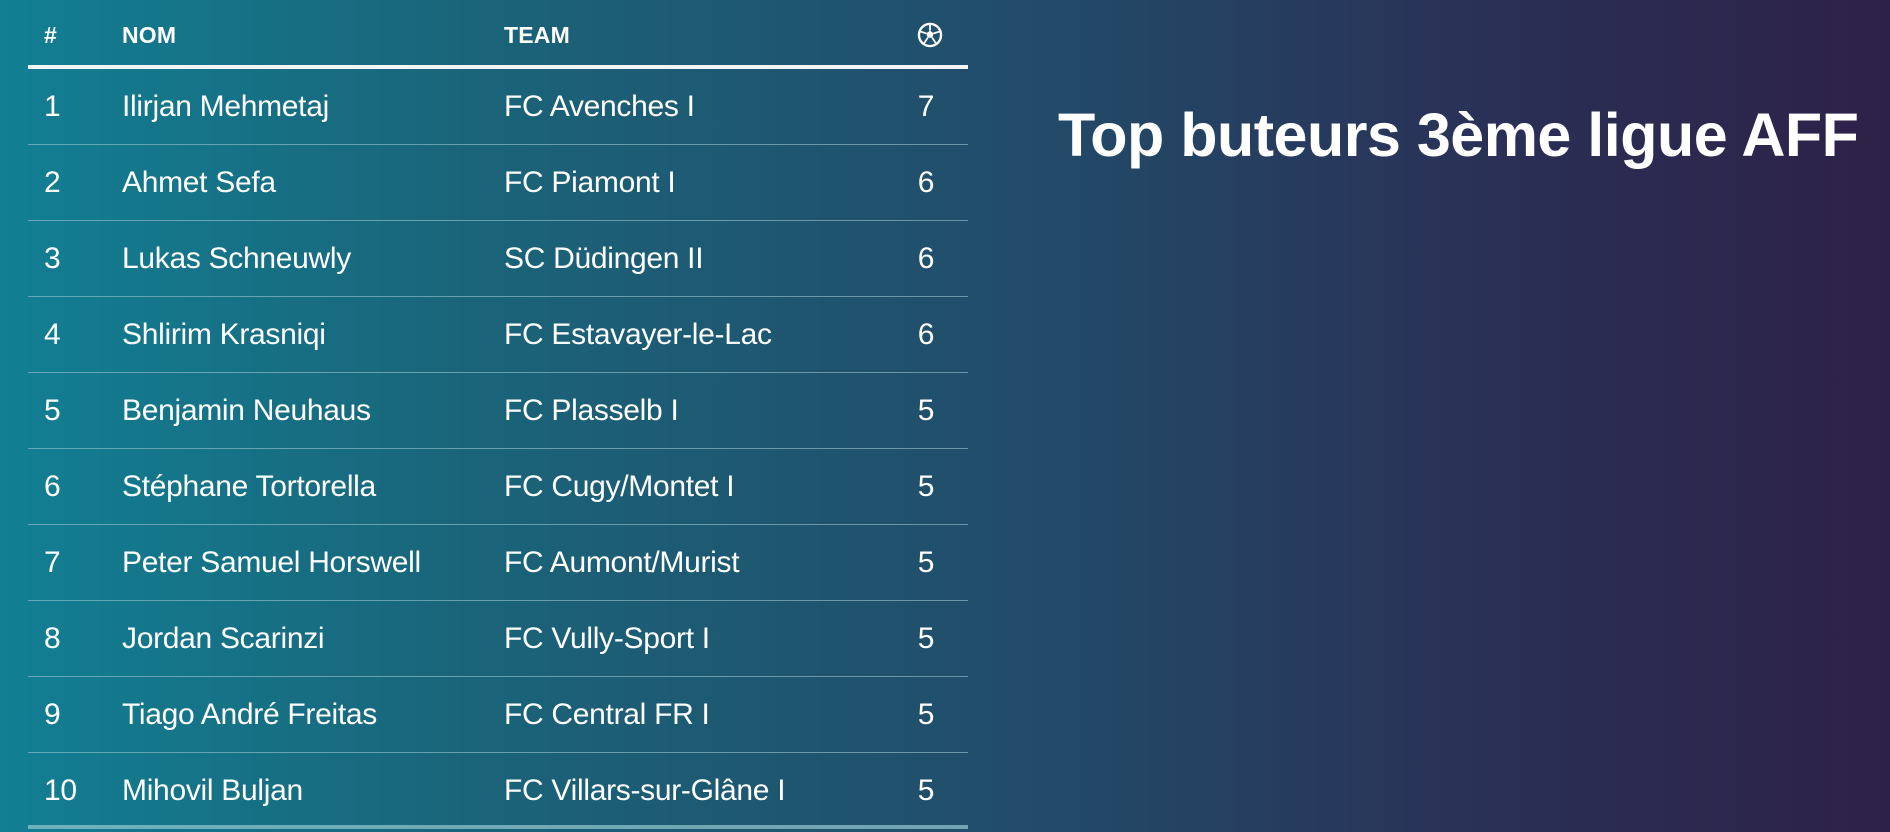 The height and width of the screenshot is (832, 1890). I want to click on player-name-cell: Stéphane Tortorella, so click(249, 486).